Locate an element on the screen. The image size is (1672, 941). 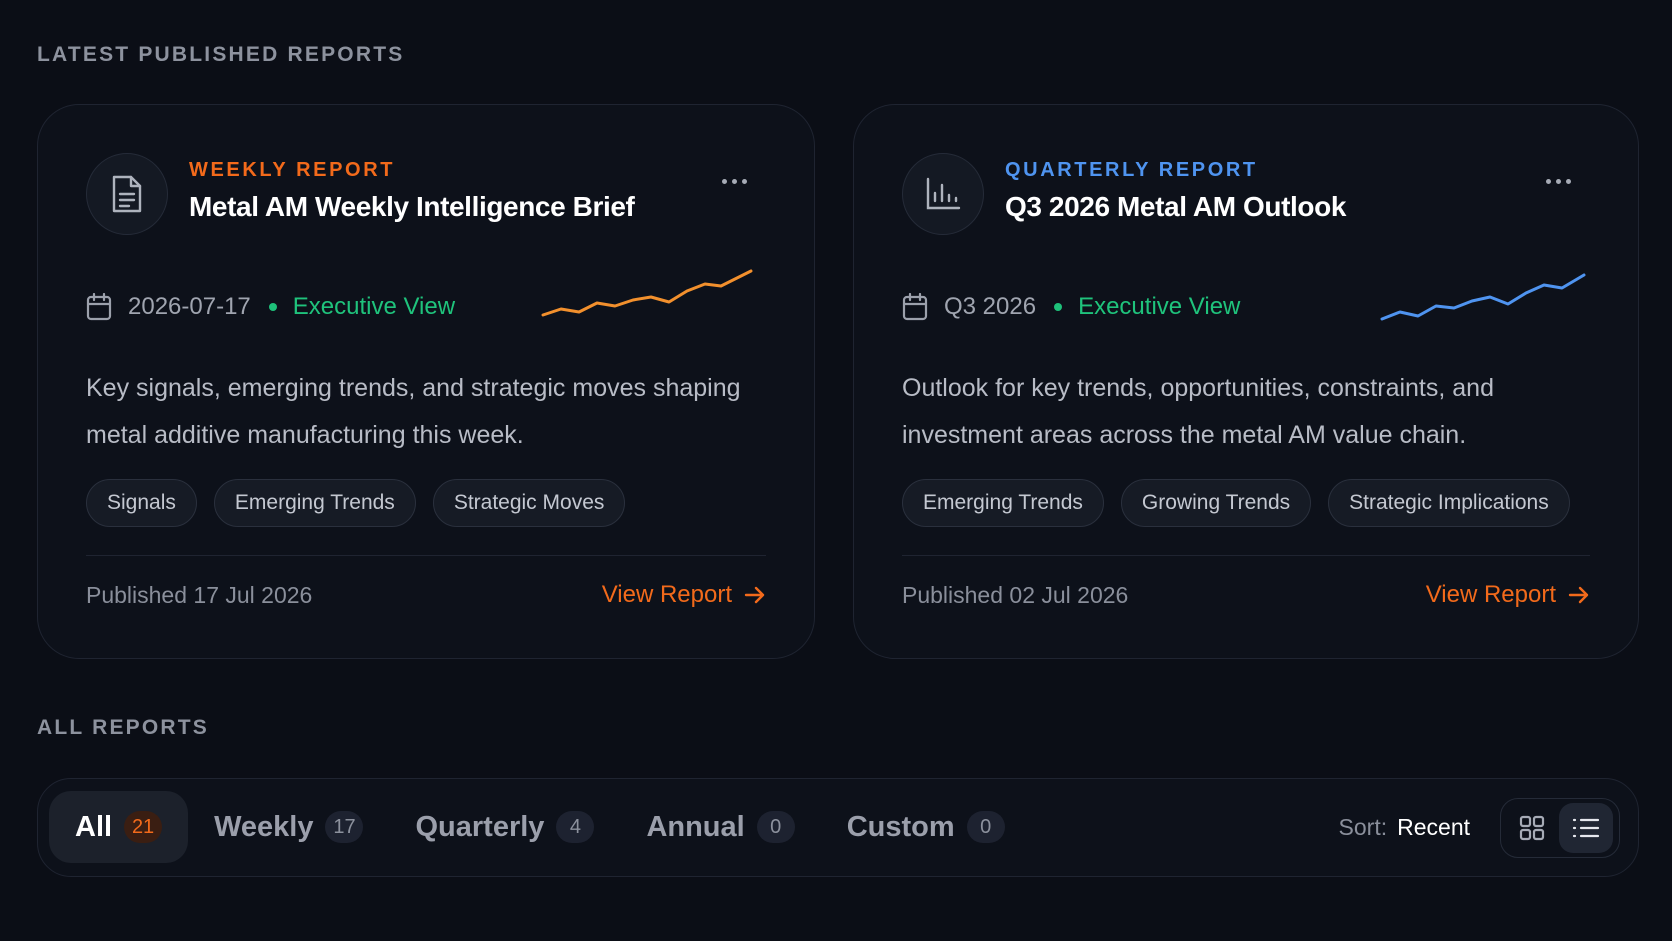
filter-tab-label: Quarterly is located at coordinates (480, 826).